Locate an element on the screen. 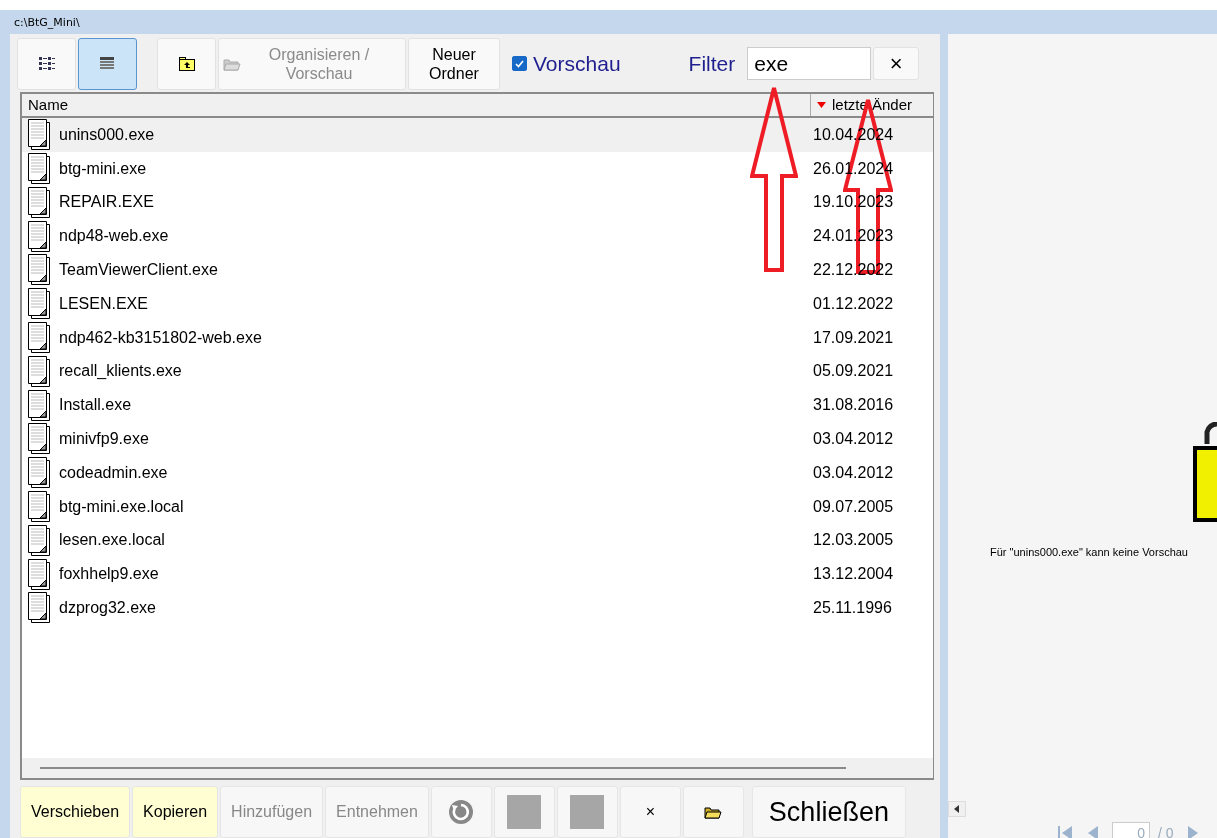 This screenshot has height=838, width=1217. file-date: 05.09.2021 is located at coordinates (854, 371).